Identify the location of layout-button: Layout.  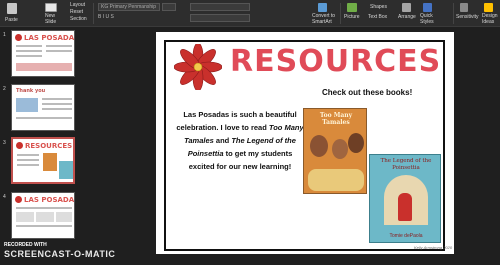
(77, 5).